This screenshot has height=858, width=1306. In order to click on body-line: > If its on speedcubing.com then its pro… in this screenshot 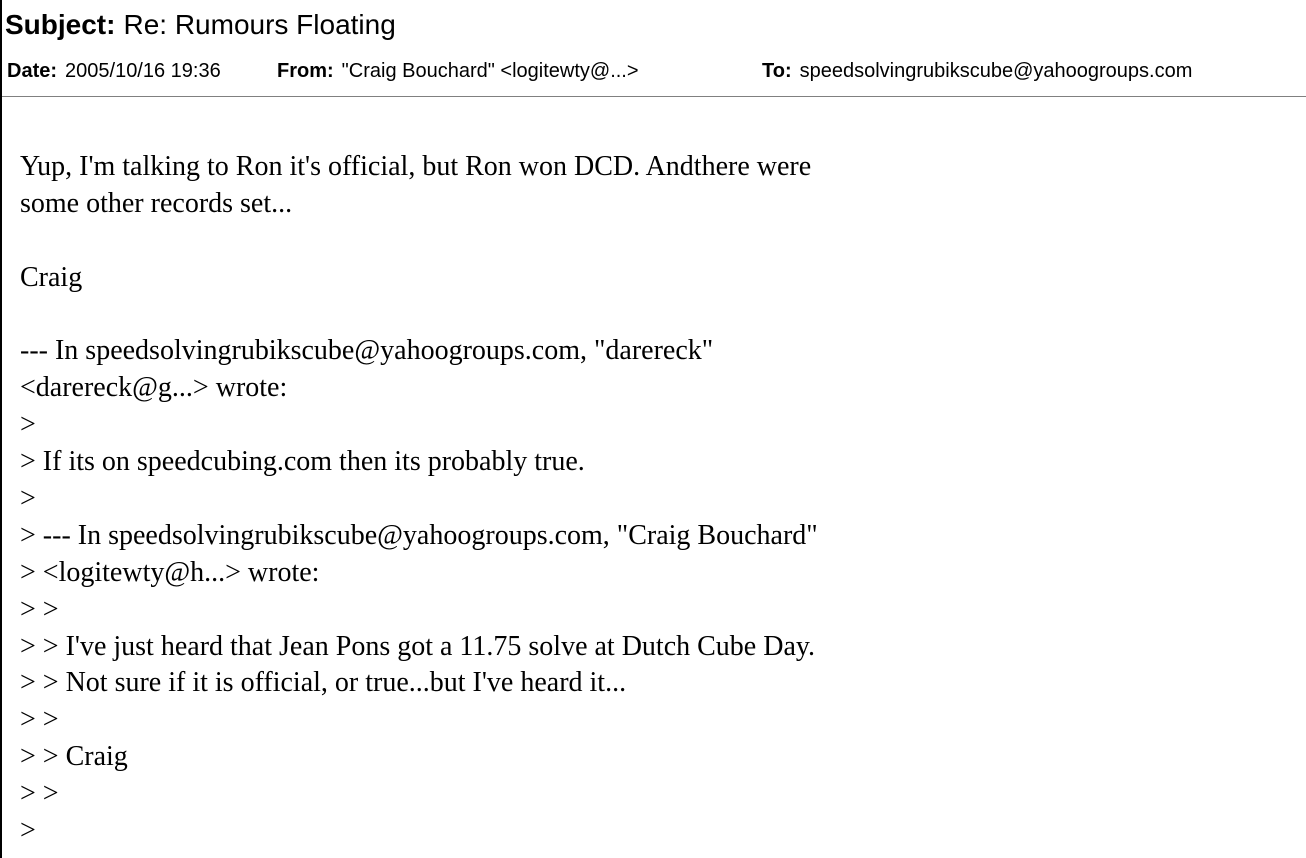, I will do `click(302, 462)`.